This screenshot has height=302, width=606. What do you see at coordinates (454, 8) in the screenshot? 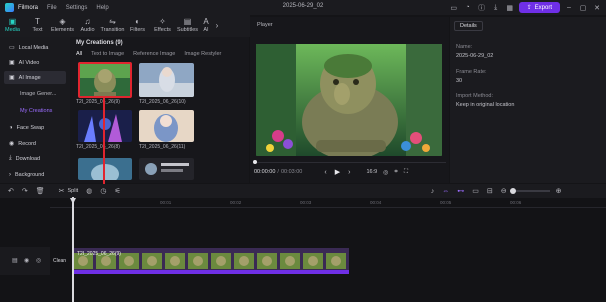
I see `layout-icon: ▭` at bounding box center [454, 8].